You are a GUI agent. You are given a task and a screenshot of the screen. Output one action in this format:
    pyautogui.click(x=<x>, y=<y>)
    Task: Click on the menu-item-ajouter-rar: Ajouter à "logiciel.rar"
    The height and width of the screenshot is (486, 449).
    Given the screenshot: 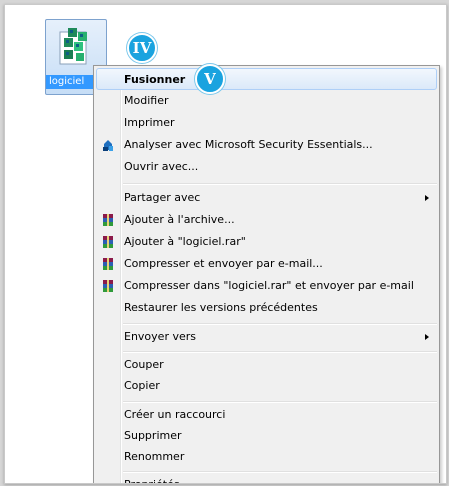 What is the action you would take?
    pyautogui.click(x=266, y=242)
    